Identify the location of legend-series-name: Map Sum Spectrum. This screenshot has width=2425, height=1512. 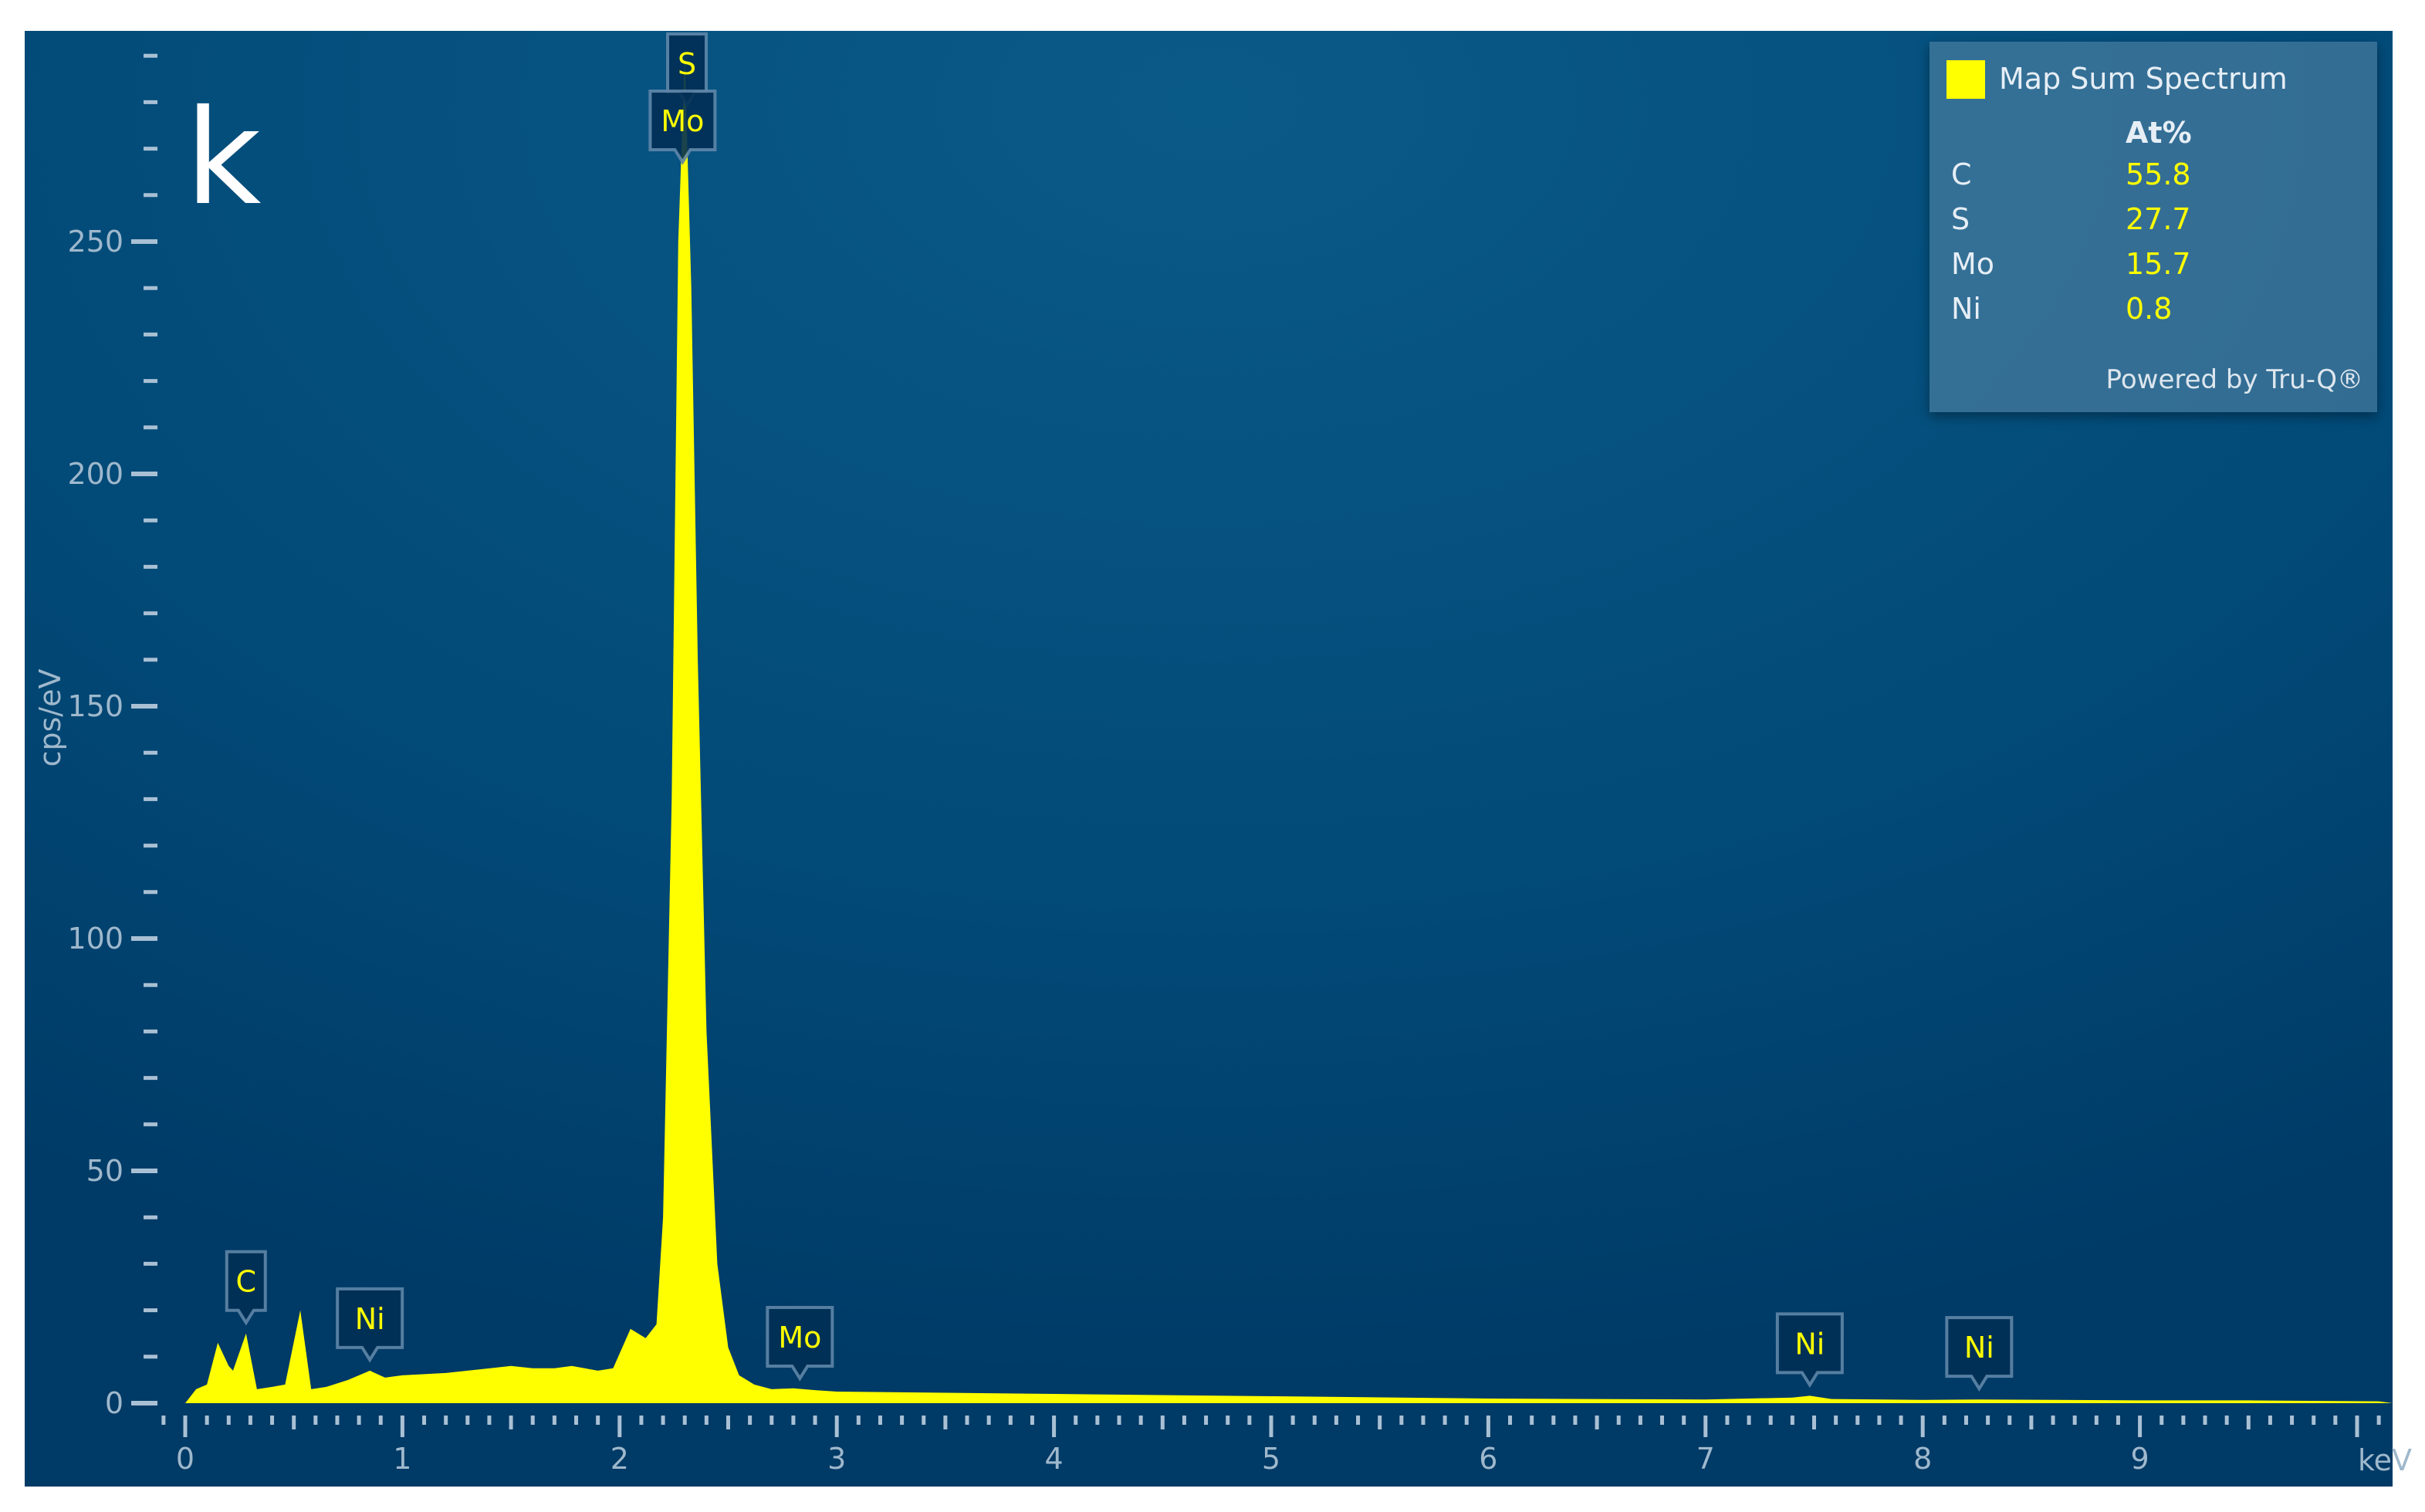
(2143, 79).